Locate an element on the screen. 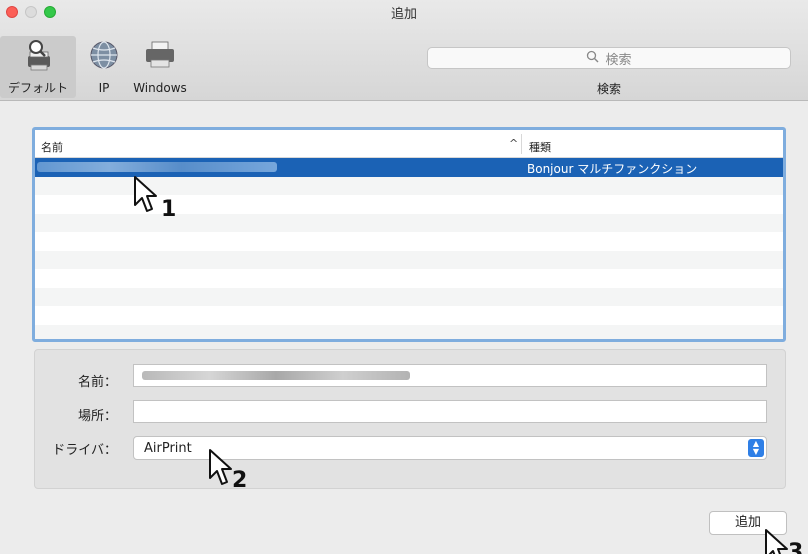  column-divider is located at coordinates (521, 144).